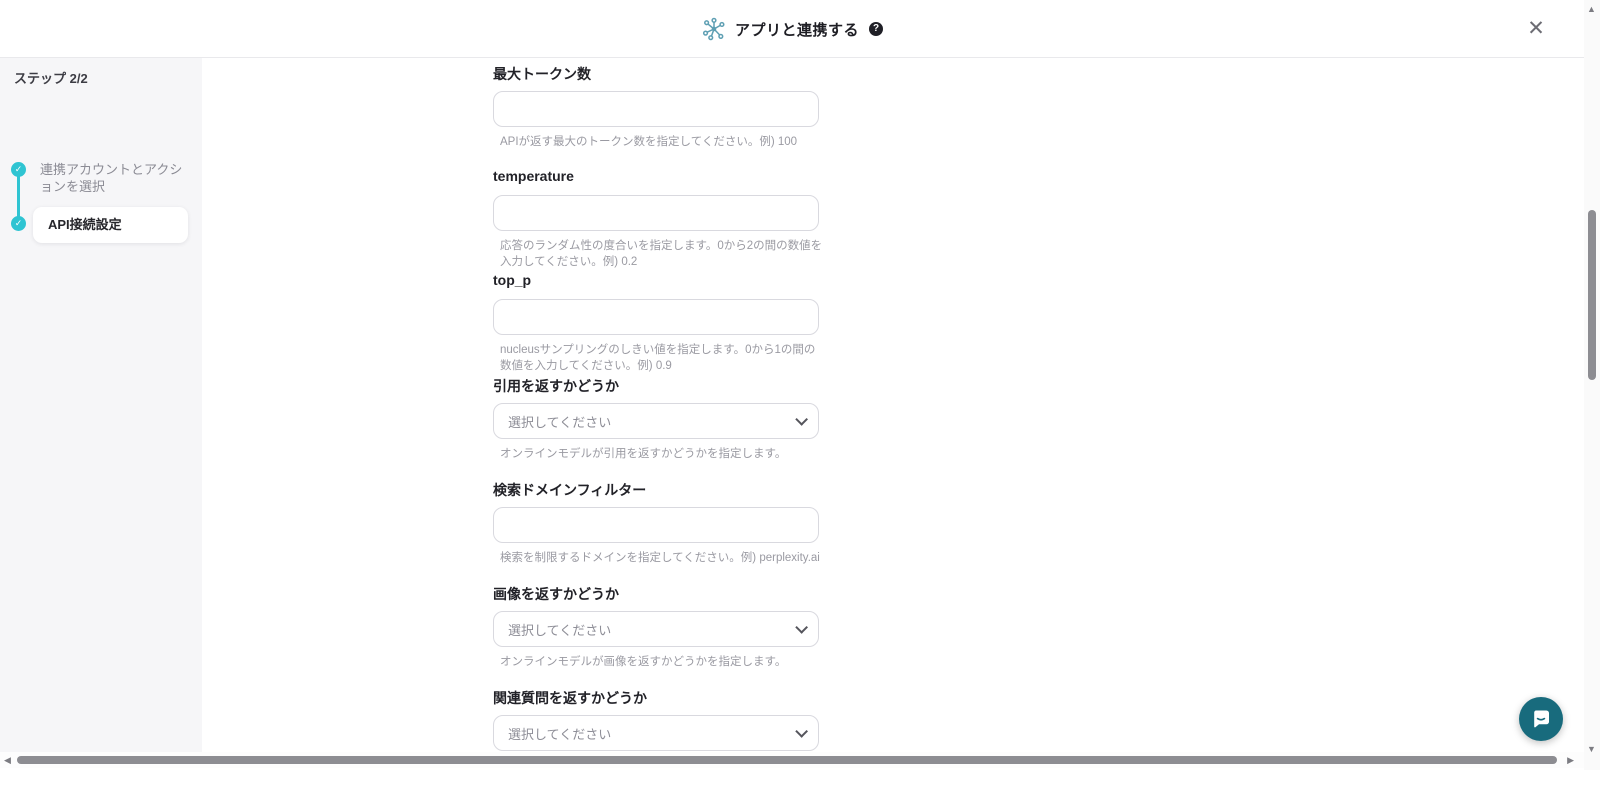  Describe the element at coordinates (101, 406) in the screenshot. I see `step-sidebar: ステップ 2/2 ✓ ✓ 連携アカウントとアクションを選択 API接続設定` at that location.